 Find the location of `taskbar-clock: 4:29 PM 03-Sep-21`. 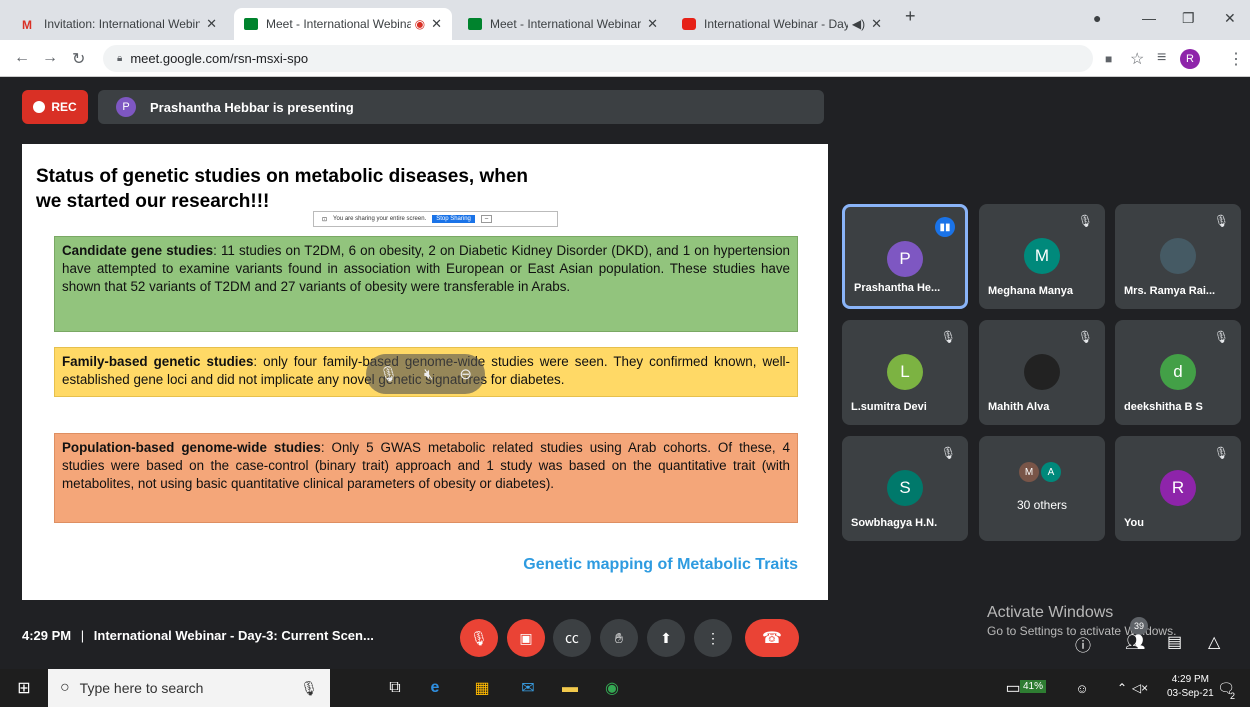

taskbar-clock: 4:29 PM 03-Sep-21 is located at coordinates (1190, 687).